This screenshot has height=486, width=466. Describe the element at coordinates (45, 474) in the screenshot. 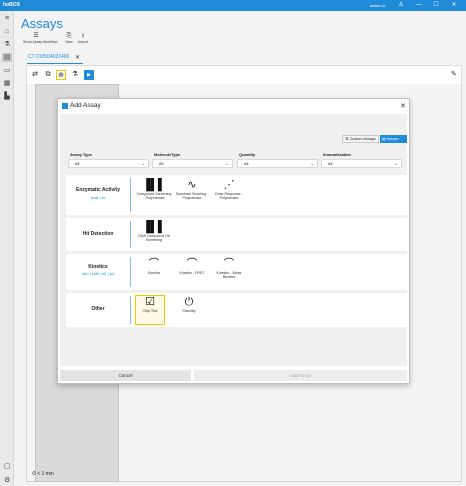

I see `timer-text: < 1 min` at that location.